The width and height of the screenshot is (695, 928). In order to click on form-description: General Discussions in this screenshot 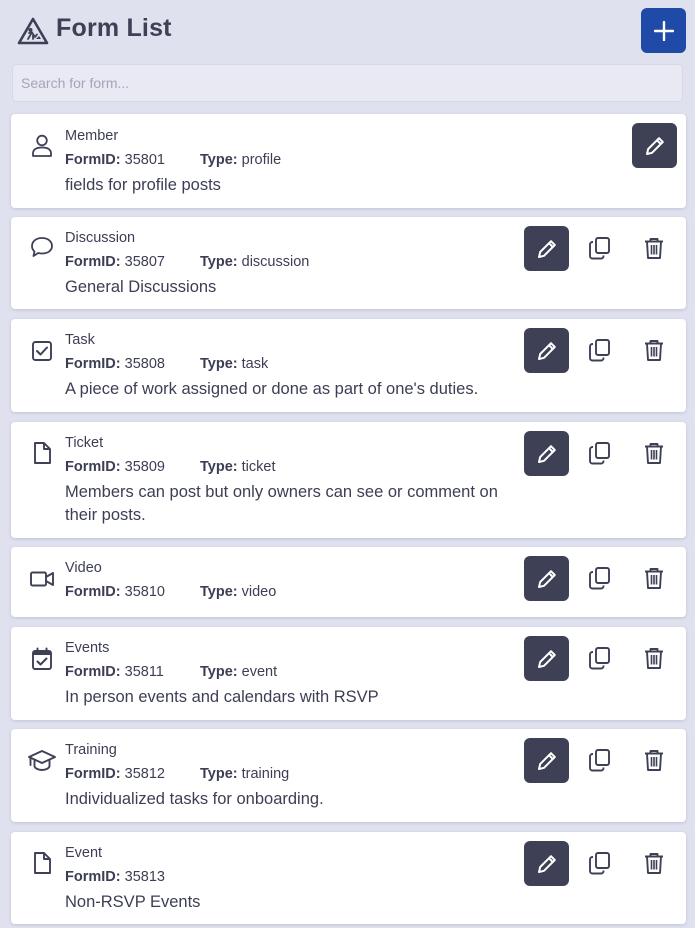, I will do `click(141, 287)`.